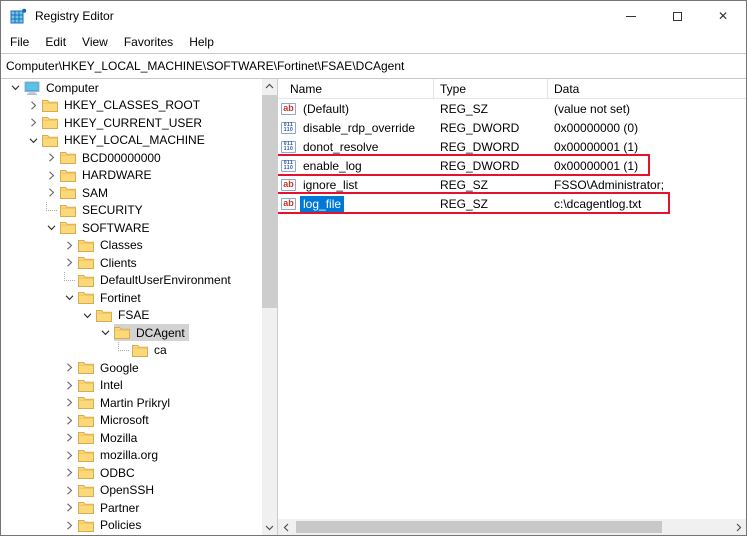 This screenshot has width=747, height=536. I want to click on value-name: disable_rdp_override, so click(359, 127).